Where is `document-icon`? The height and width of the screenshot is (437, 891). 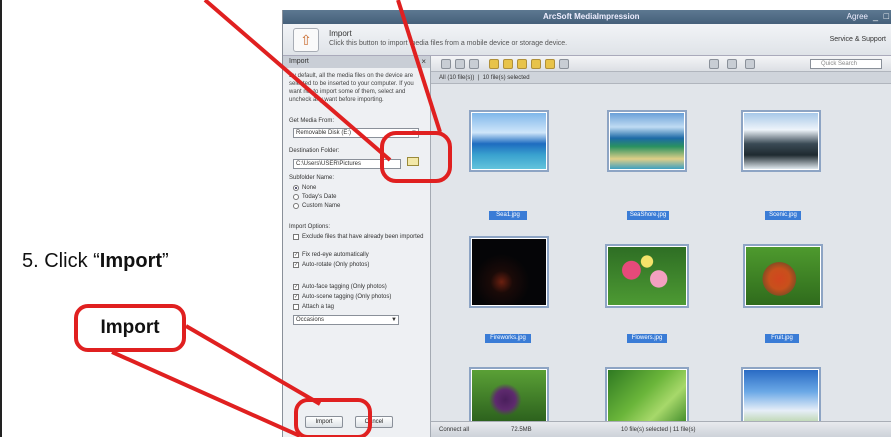
document-icon is located at coordinates (550, 64).